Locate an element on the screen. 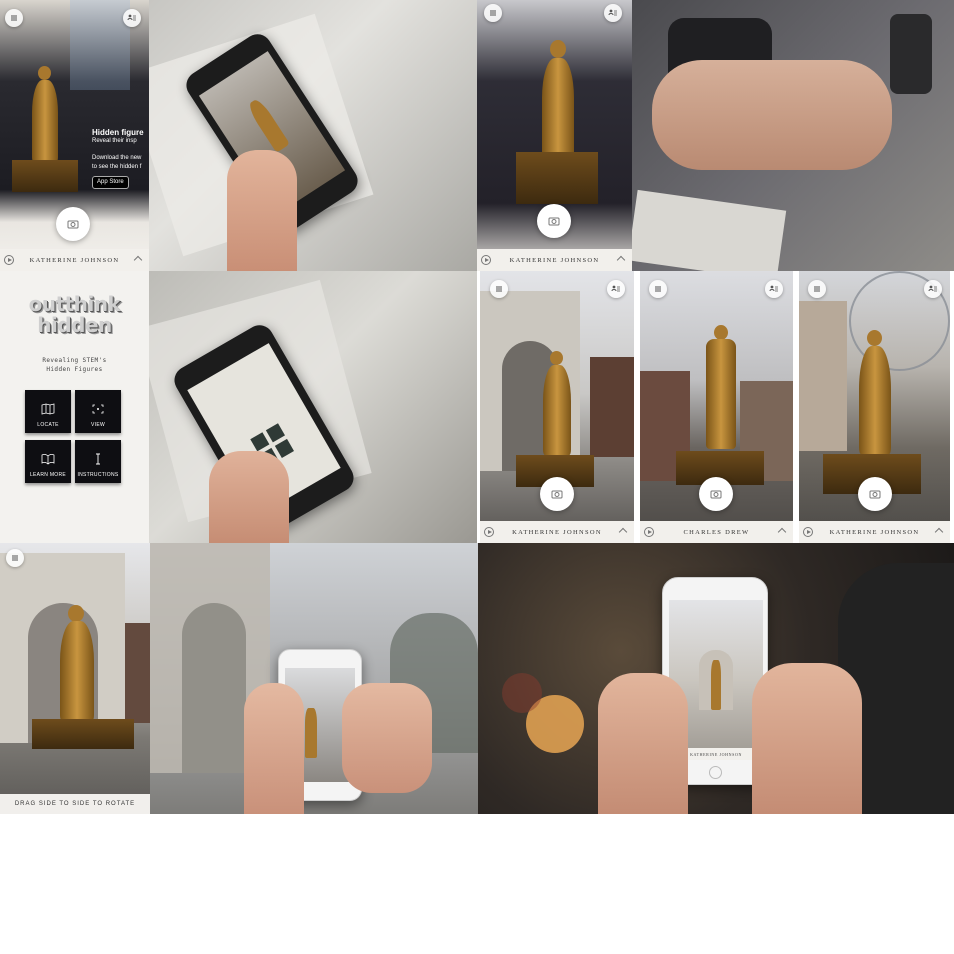 The height and width of the screenshot is (954, 954). photo-hands-phone-watch is located at coordinates (793, 135).